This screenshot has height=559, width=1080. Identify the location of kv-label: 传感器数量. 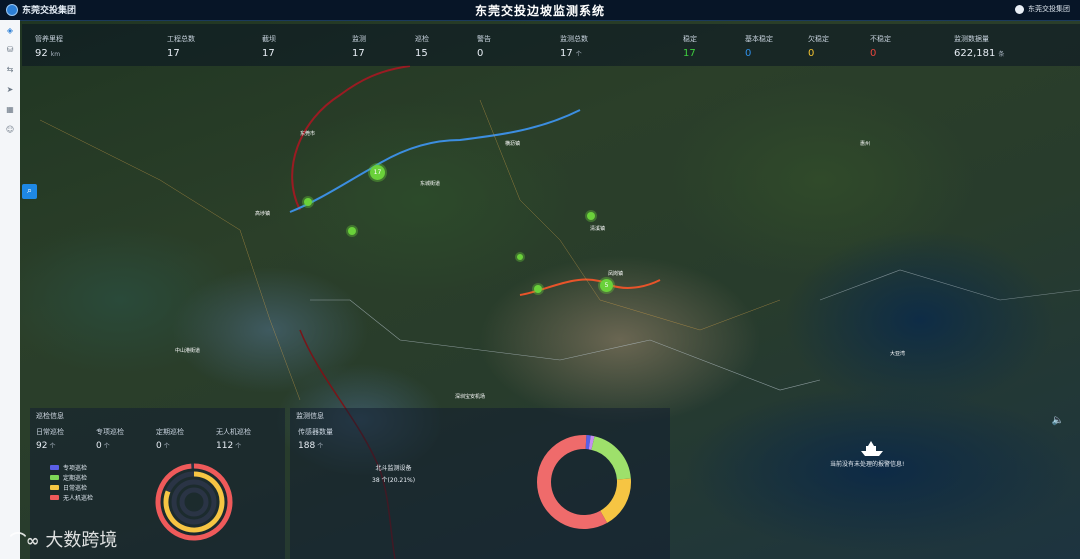
(315, 432).